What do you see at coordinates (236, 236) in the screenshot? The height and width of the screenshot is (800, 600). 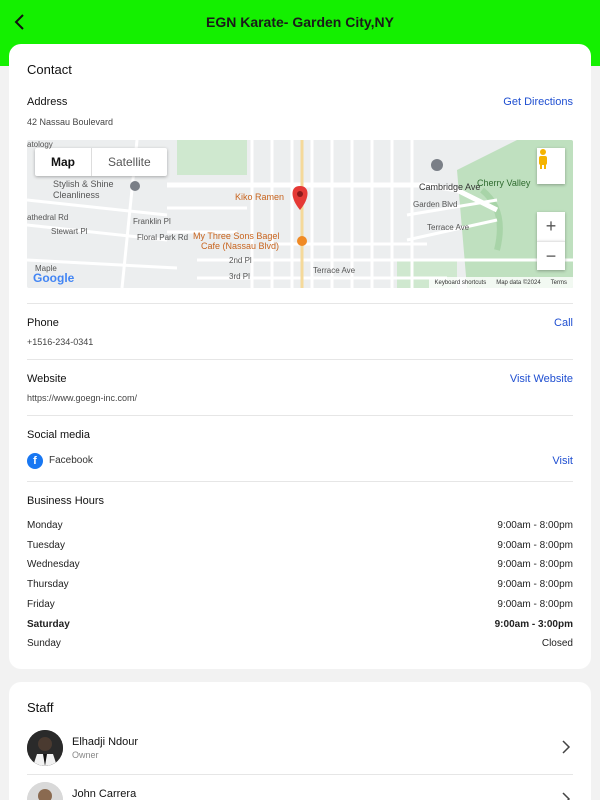 I see `map-label-bagel: My Three Sons Bagel` at bounding box center [236, 236].